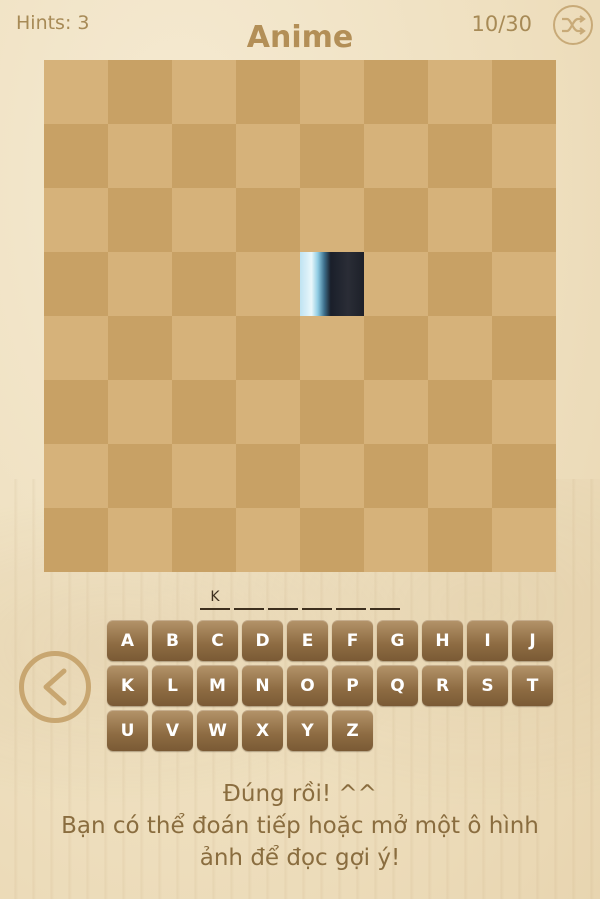 The width and height of the screenshot is (600, 899). What do you see at coordinates (487, 640) in the screenshot?
I see `letter-key-i: I` at bounding box center [487, 640].